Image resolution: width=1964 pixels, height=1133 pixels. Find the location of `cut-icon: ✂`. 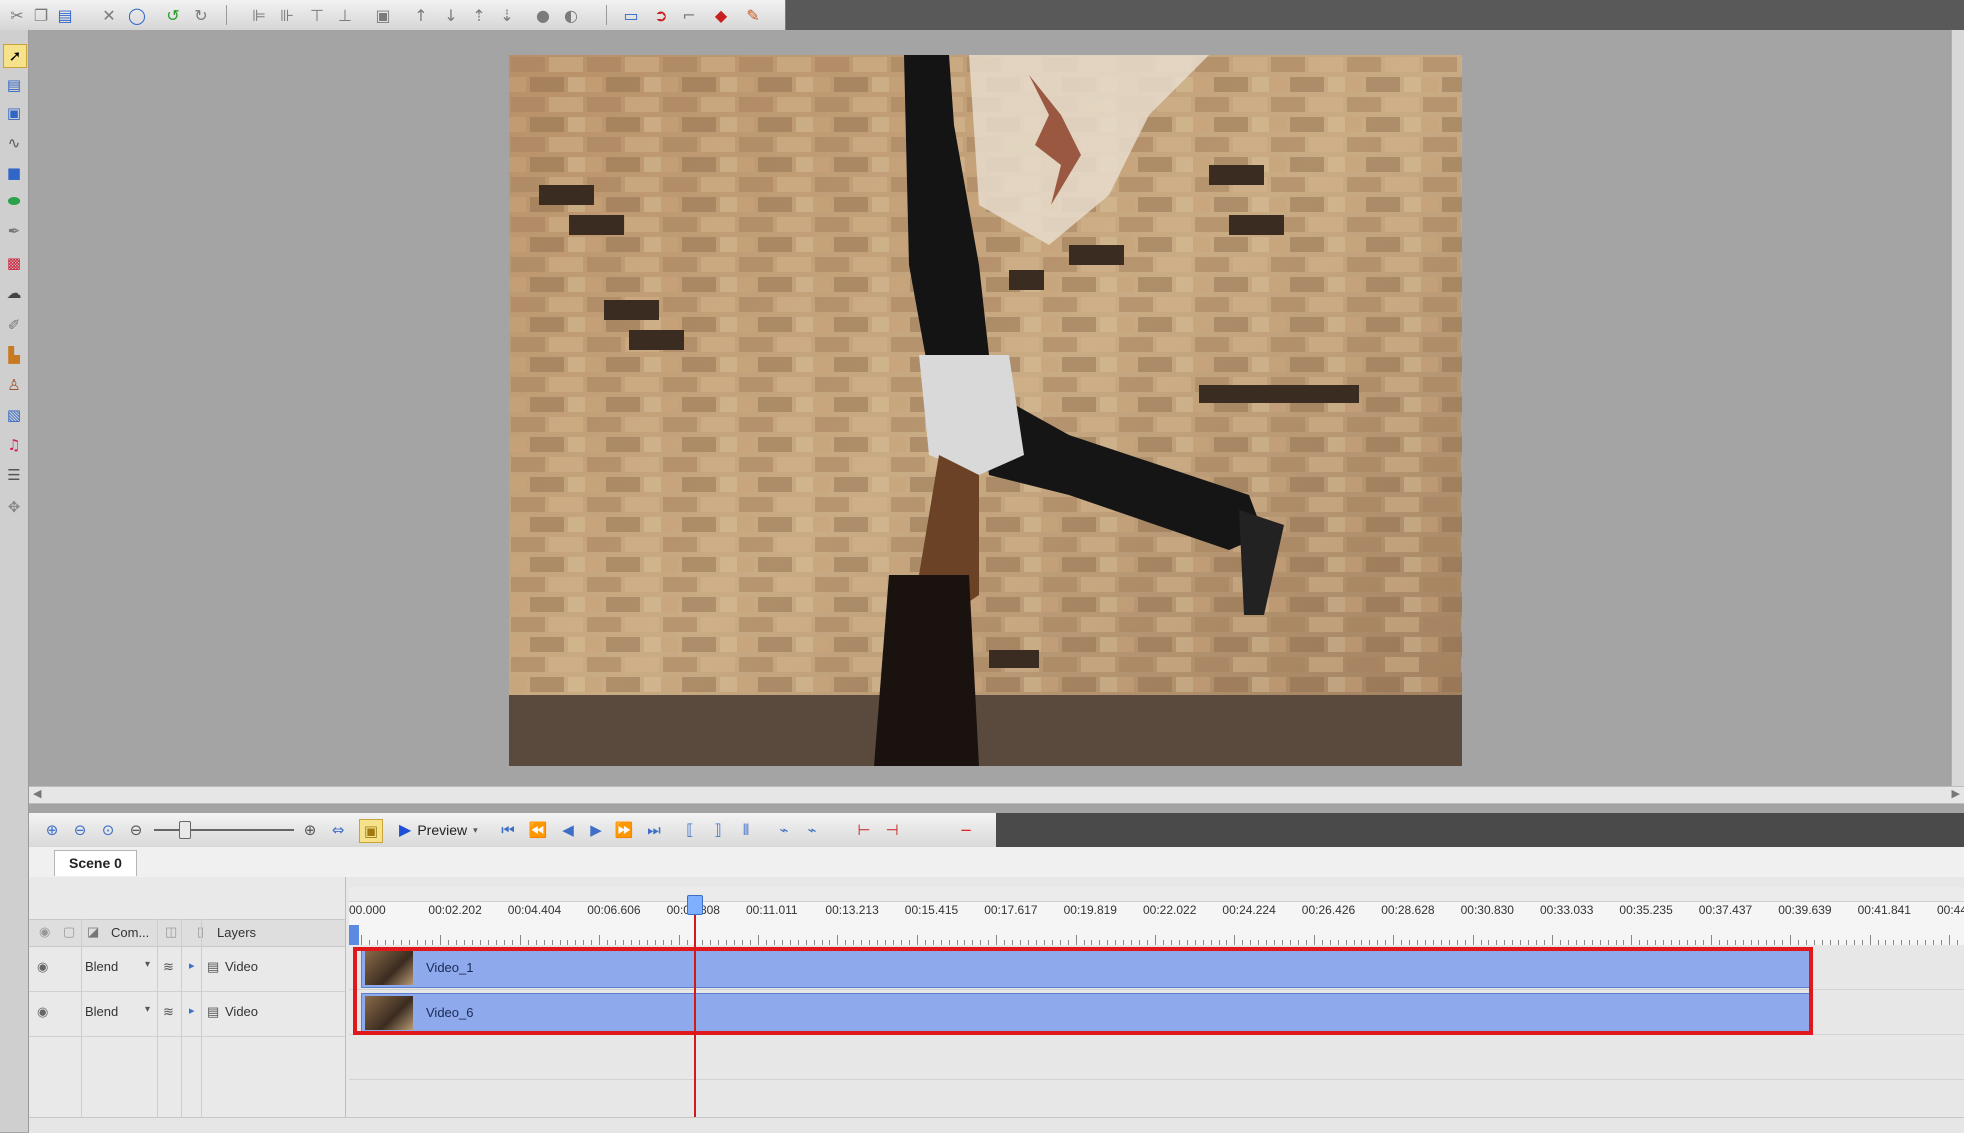

cut-icon: ✂ is located at coordinates (17, 15).